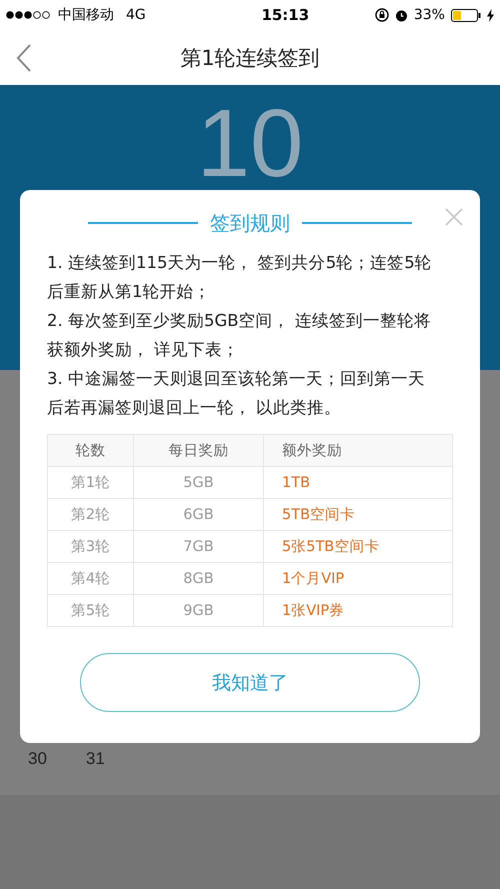 Image resolution: width=500 pixels, height=889 pixels. Describe the element at coordinates (91, 578) in the screenshot. I see `table-cell: 第4轮` at that location.